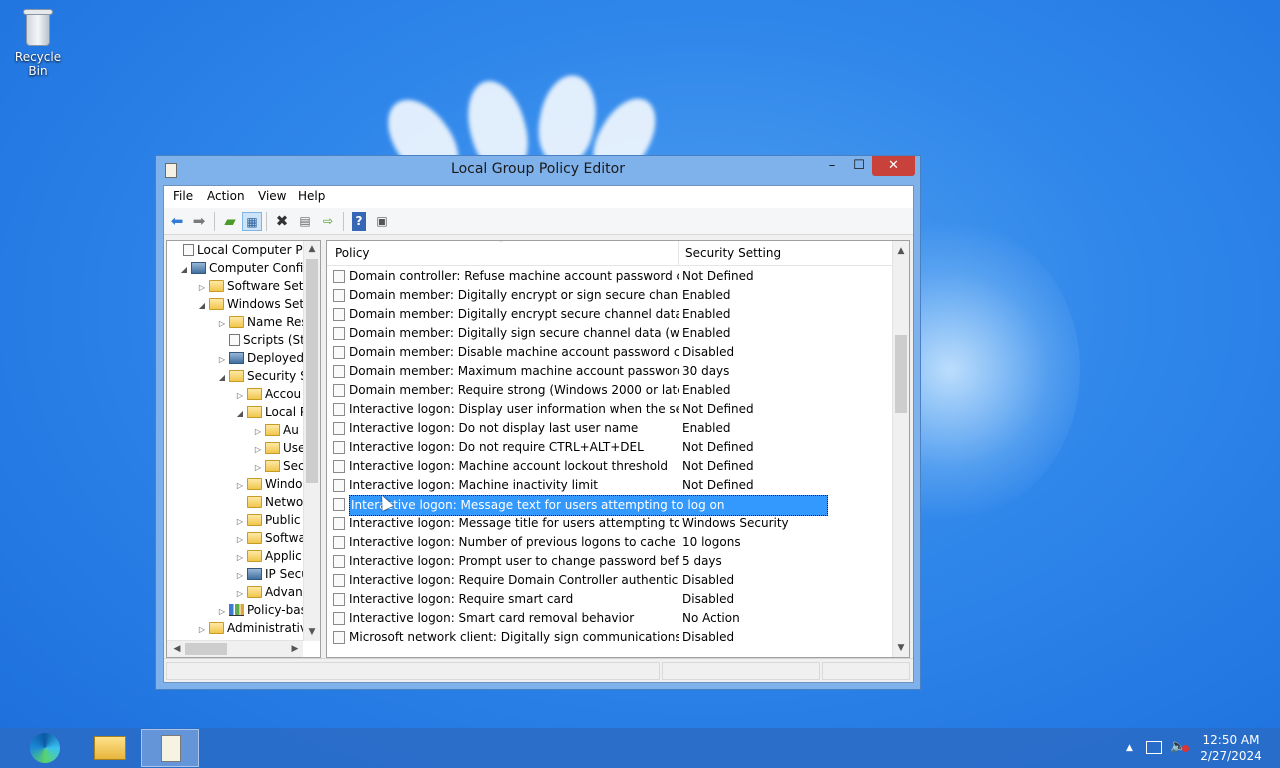  What do you see at coordinates (269, 592) in the screenshot?
I see `tree-item: ▷ Advan` at bounding box center [269, 592].